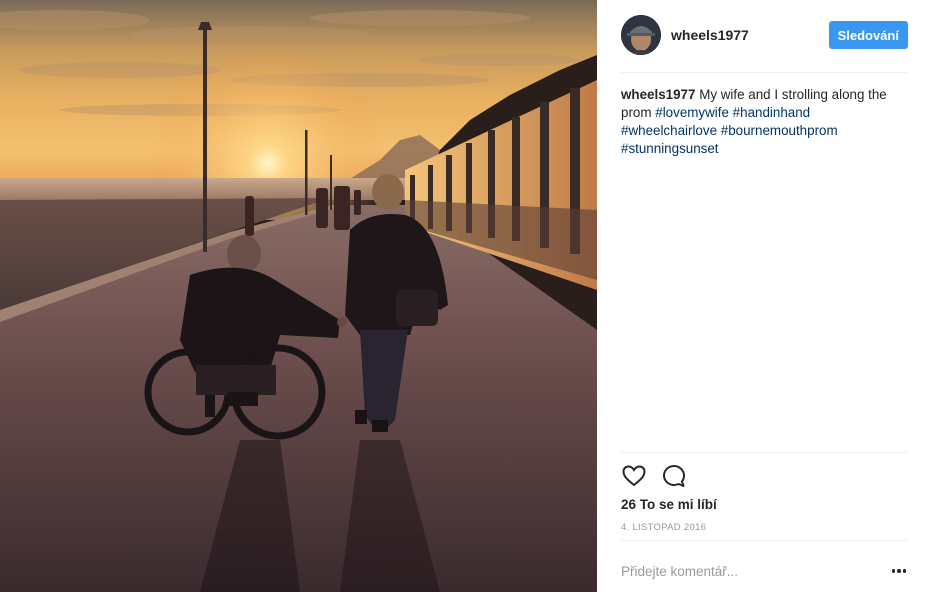 Image resolution: width=931 pixels, height=592 pixels. I want to click on hashtag: #wheelchairlove, so click(669, 130).